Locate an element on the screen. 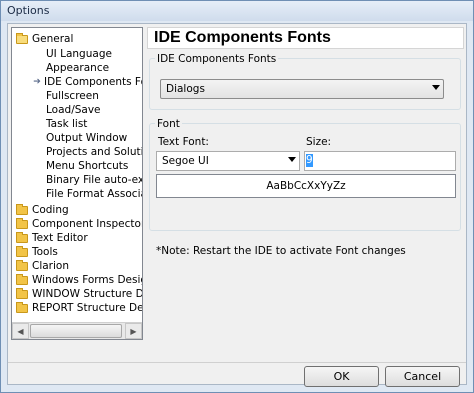 This screenshot has width=474, height=393. title-bar: Options is located at coordinates (237, 11).